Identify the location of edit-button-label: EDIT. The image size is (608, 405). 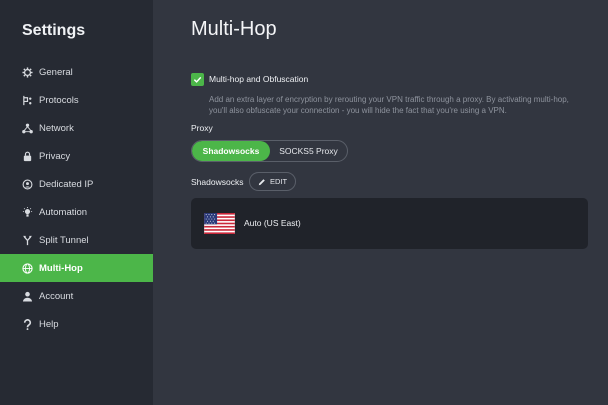
(278, 181).